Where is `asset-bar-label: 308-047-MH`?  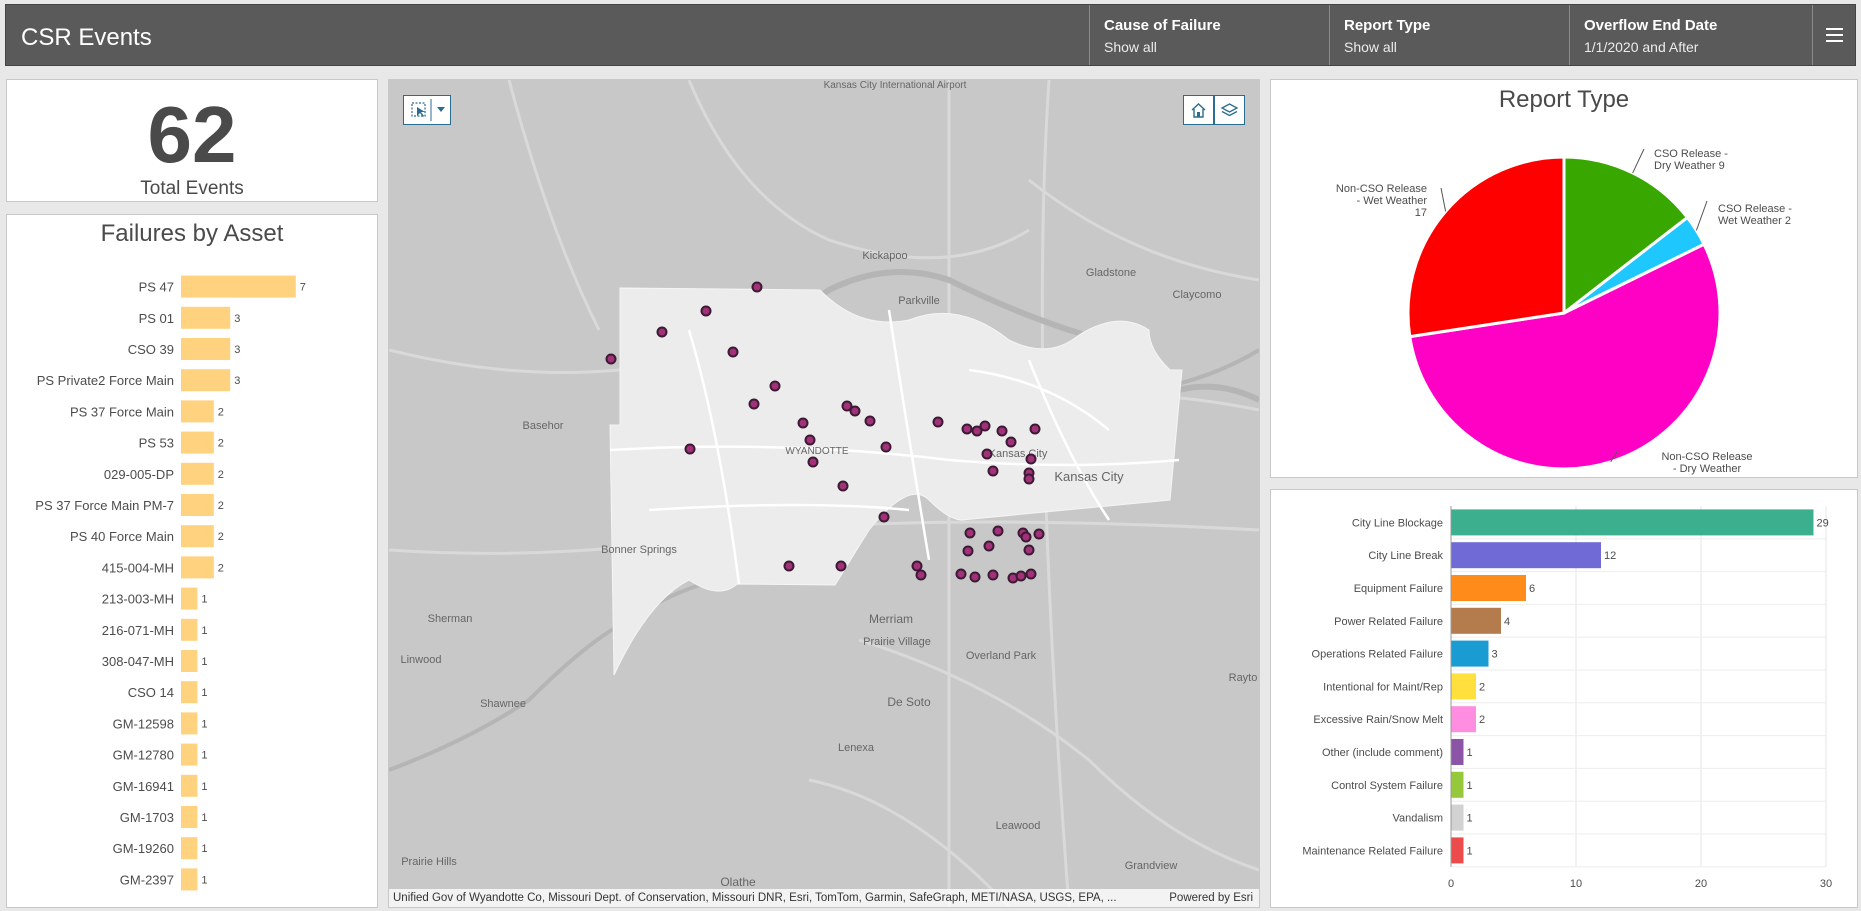 asset-bar-label: 308-047-MH is located at coordinates (138, 661).